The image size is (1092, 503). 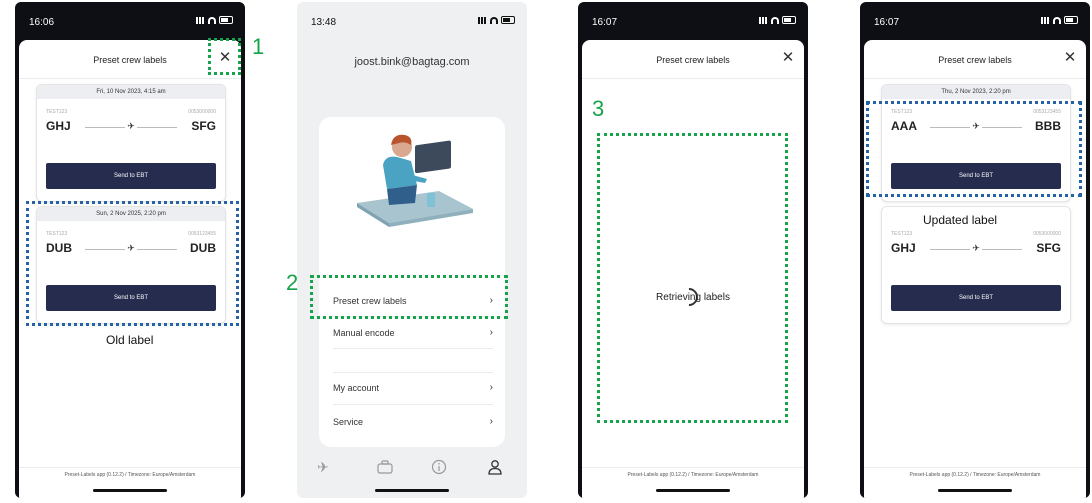 I want to click on step1-number: 1, so click(x=258, y=46).